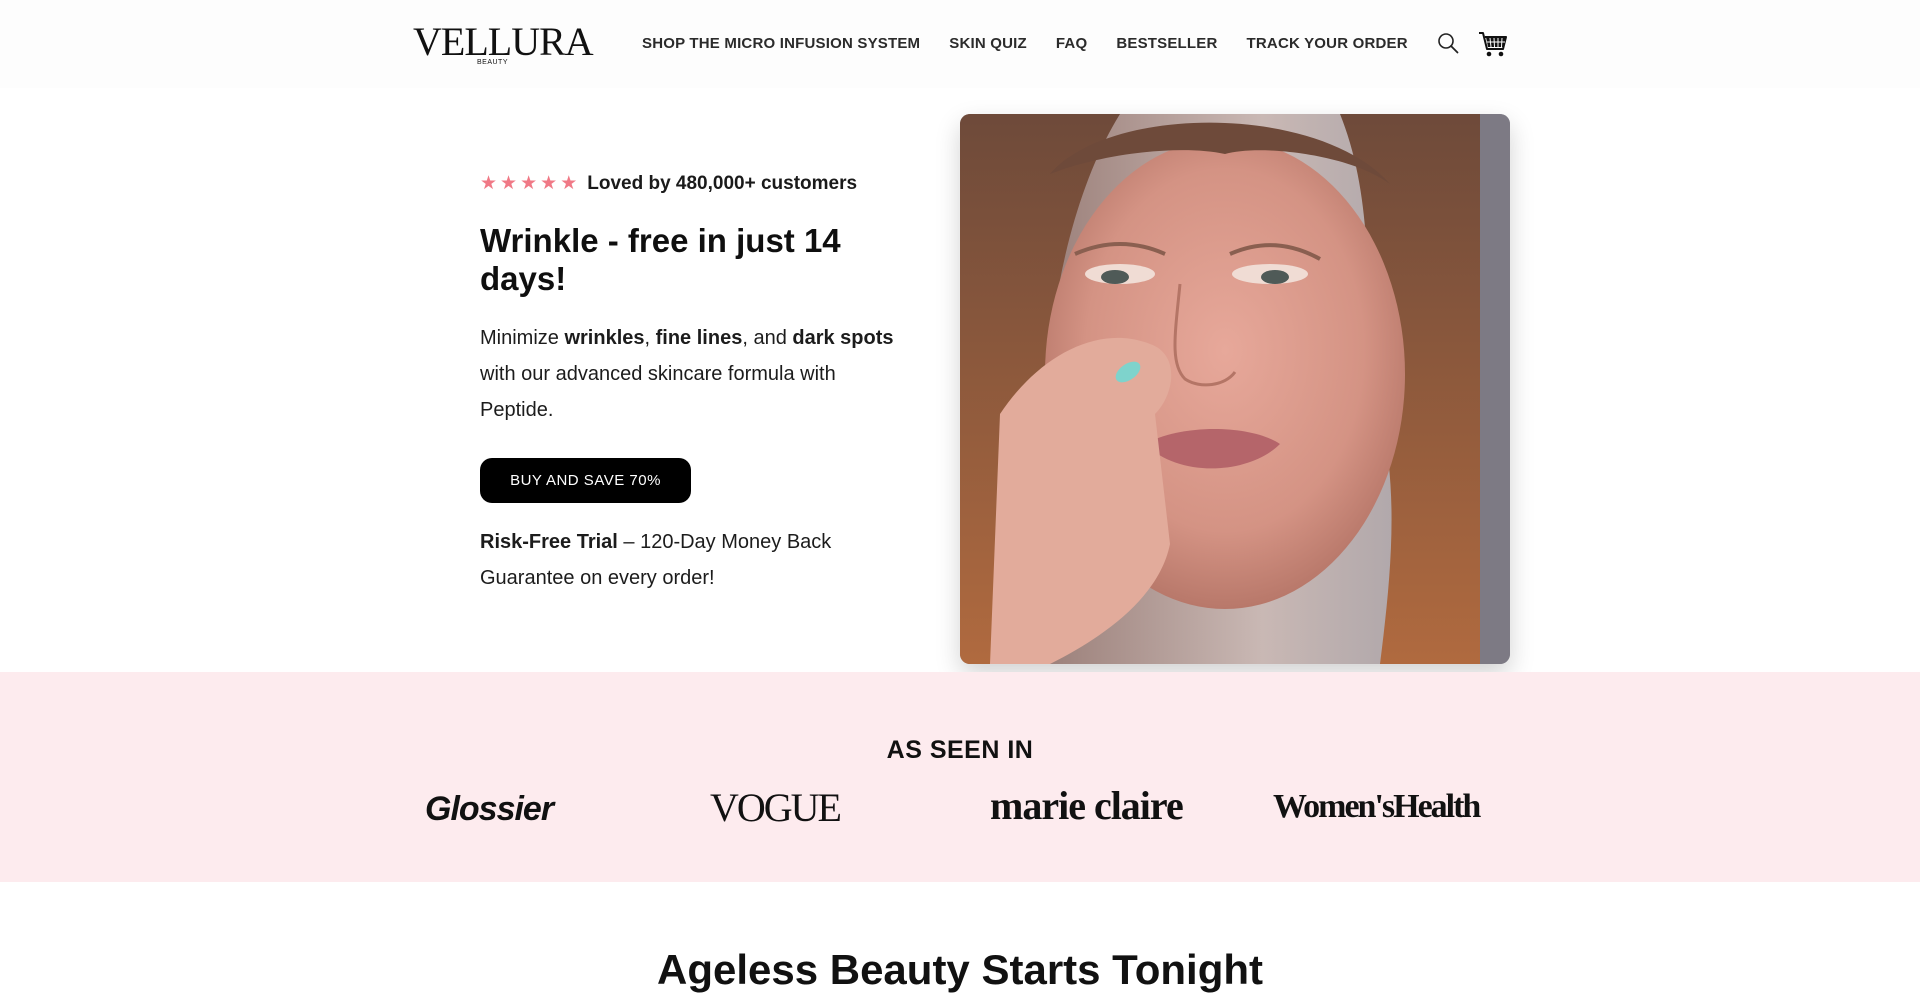 This screenshot has width=1920, height=993. I want to click on section-title: Ageless Beauty Starts Tonight, so click(959, 969).